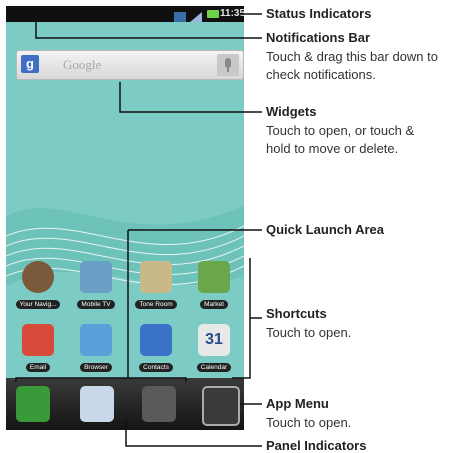  What do you see at coordinates (309, 422) in the screenshot?
I see `callout-app-menu-desc: Touch to open.` at bounding box center [309, 422].